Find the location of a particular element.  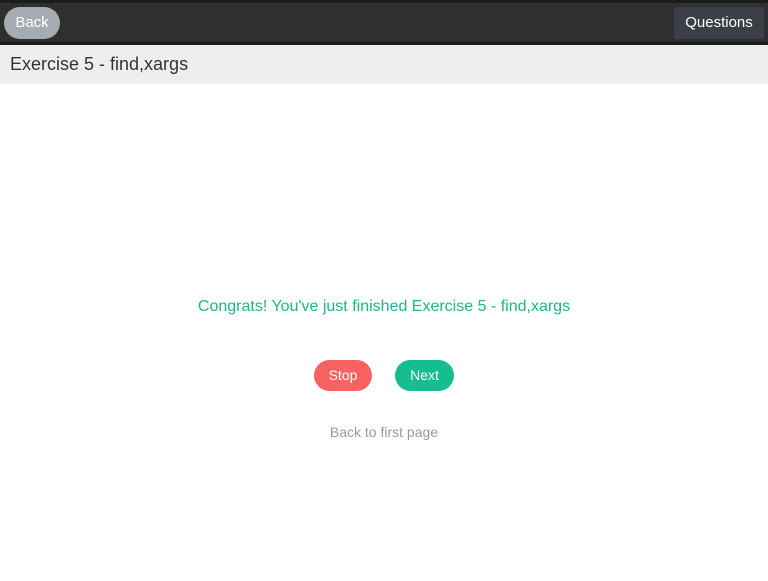

page-title: Exercise 5 - find,xargs is located at coordinates (384, 64).